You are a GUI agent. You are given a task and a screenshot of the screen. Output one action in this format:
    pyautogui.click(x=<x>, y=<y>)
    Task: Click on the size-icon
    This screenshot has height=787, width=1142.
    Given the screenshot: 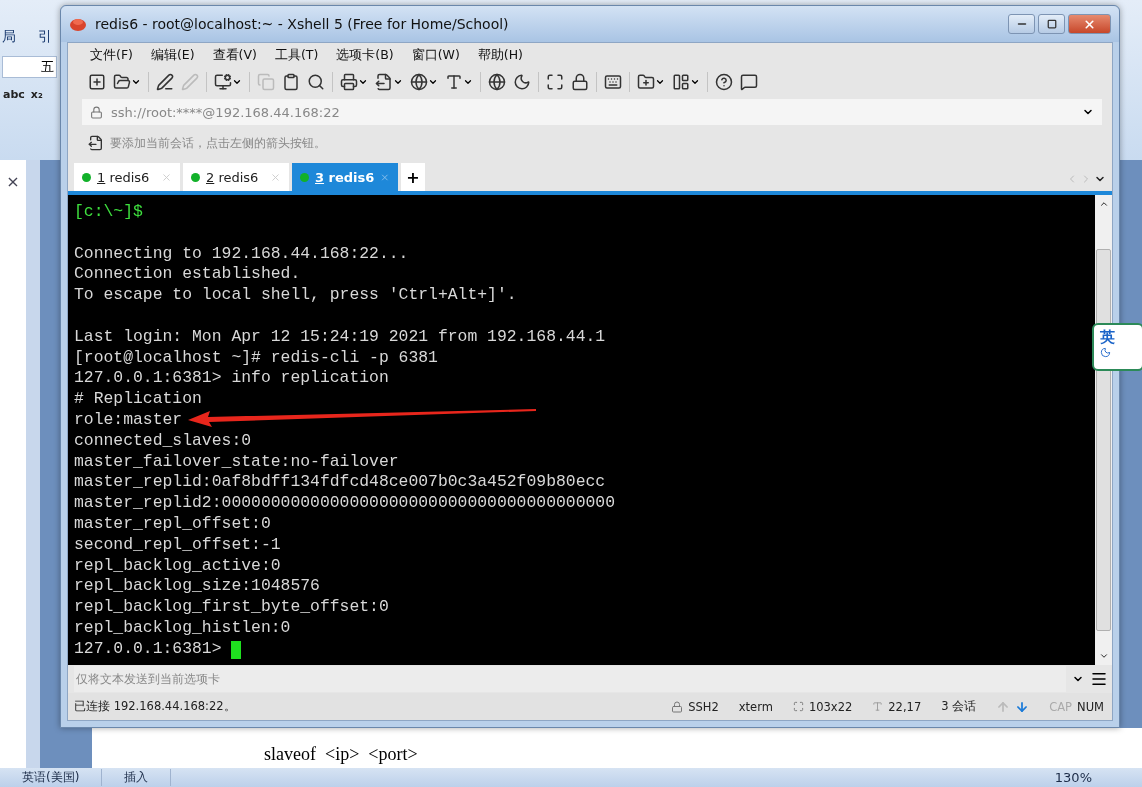 What is the action you would take?
    pyautogui.click(x=798, y=706)
    